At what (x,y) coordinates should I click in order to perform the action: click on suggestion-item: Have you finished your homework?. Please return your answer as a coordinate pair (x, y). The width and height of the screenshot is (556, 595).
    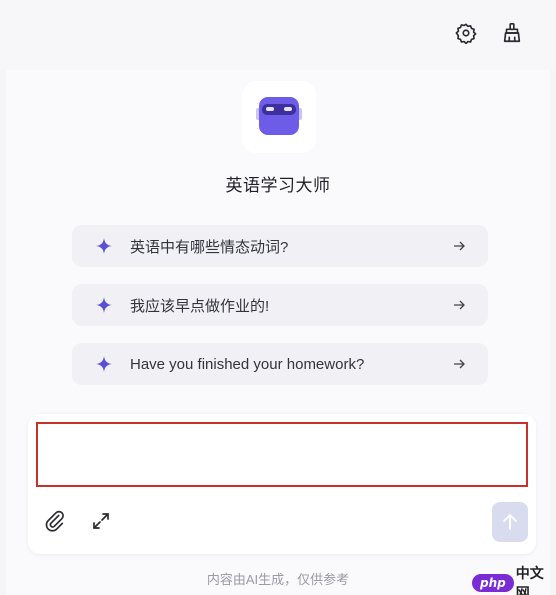
    Looking at the image, I should click on (280, 364).